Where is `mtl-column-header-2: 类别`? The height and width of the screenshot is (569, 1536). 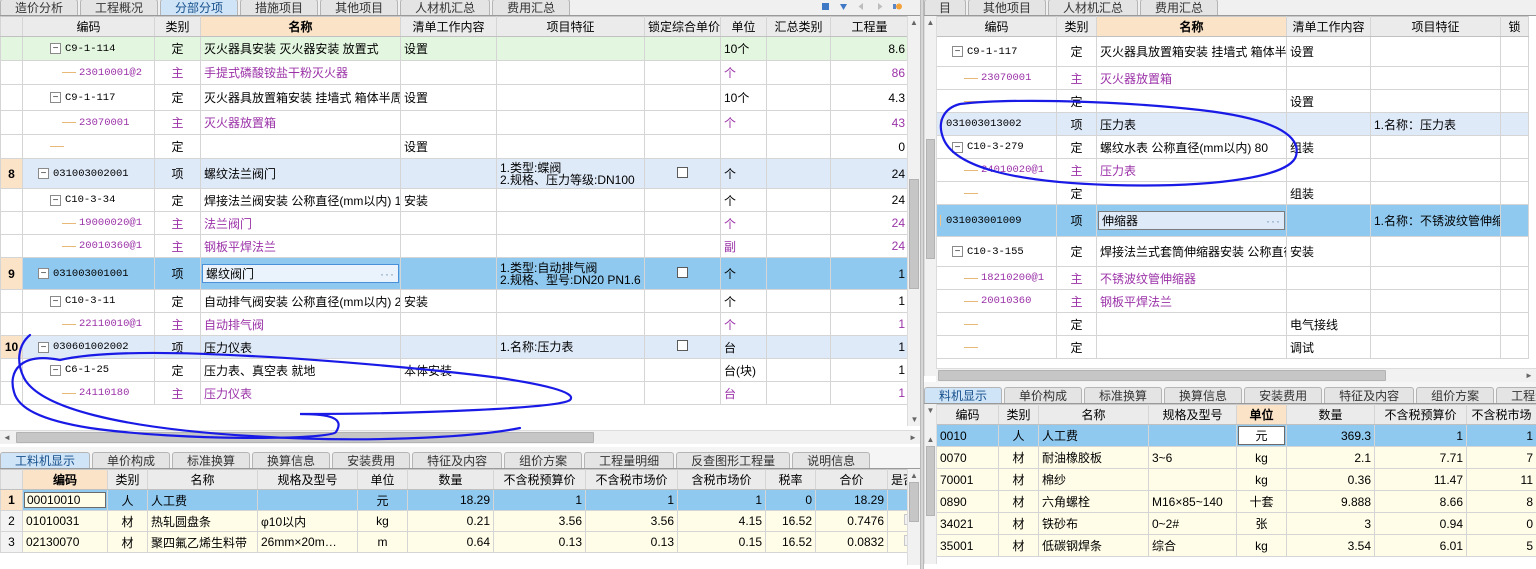 mtl-column-header-2: 类别 is located at coordinates (127, 479).